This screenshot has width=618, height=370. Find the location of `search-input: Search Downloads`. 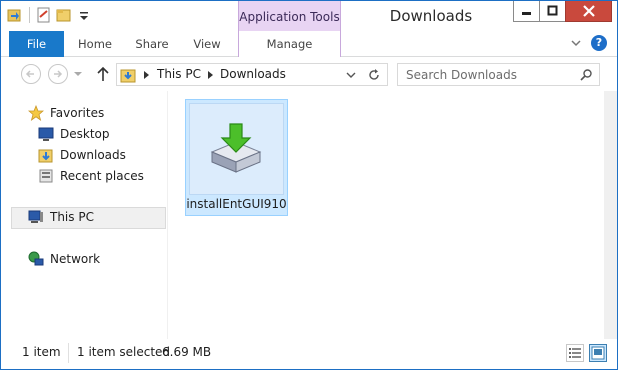

search-input: Search Downloads is located at coordinates (461, 75).